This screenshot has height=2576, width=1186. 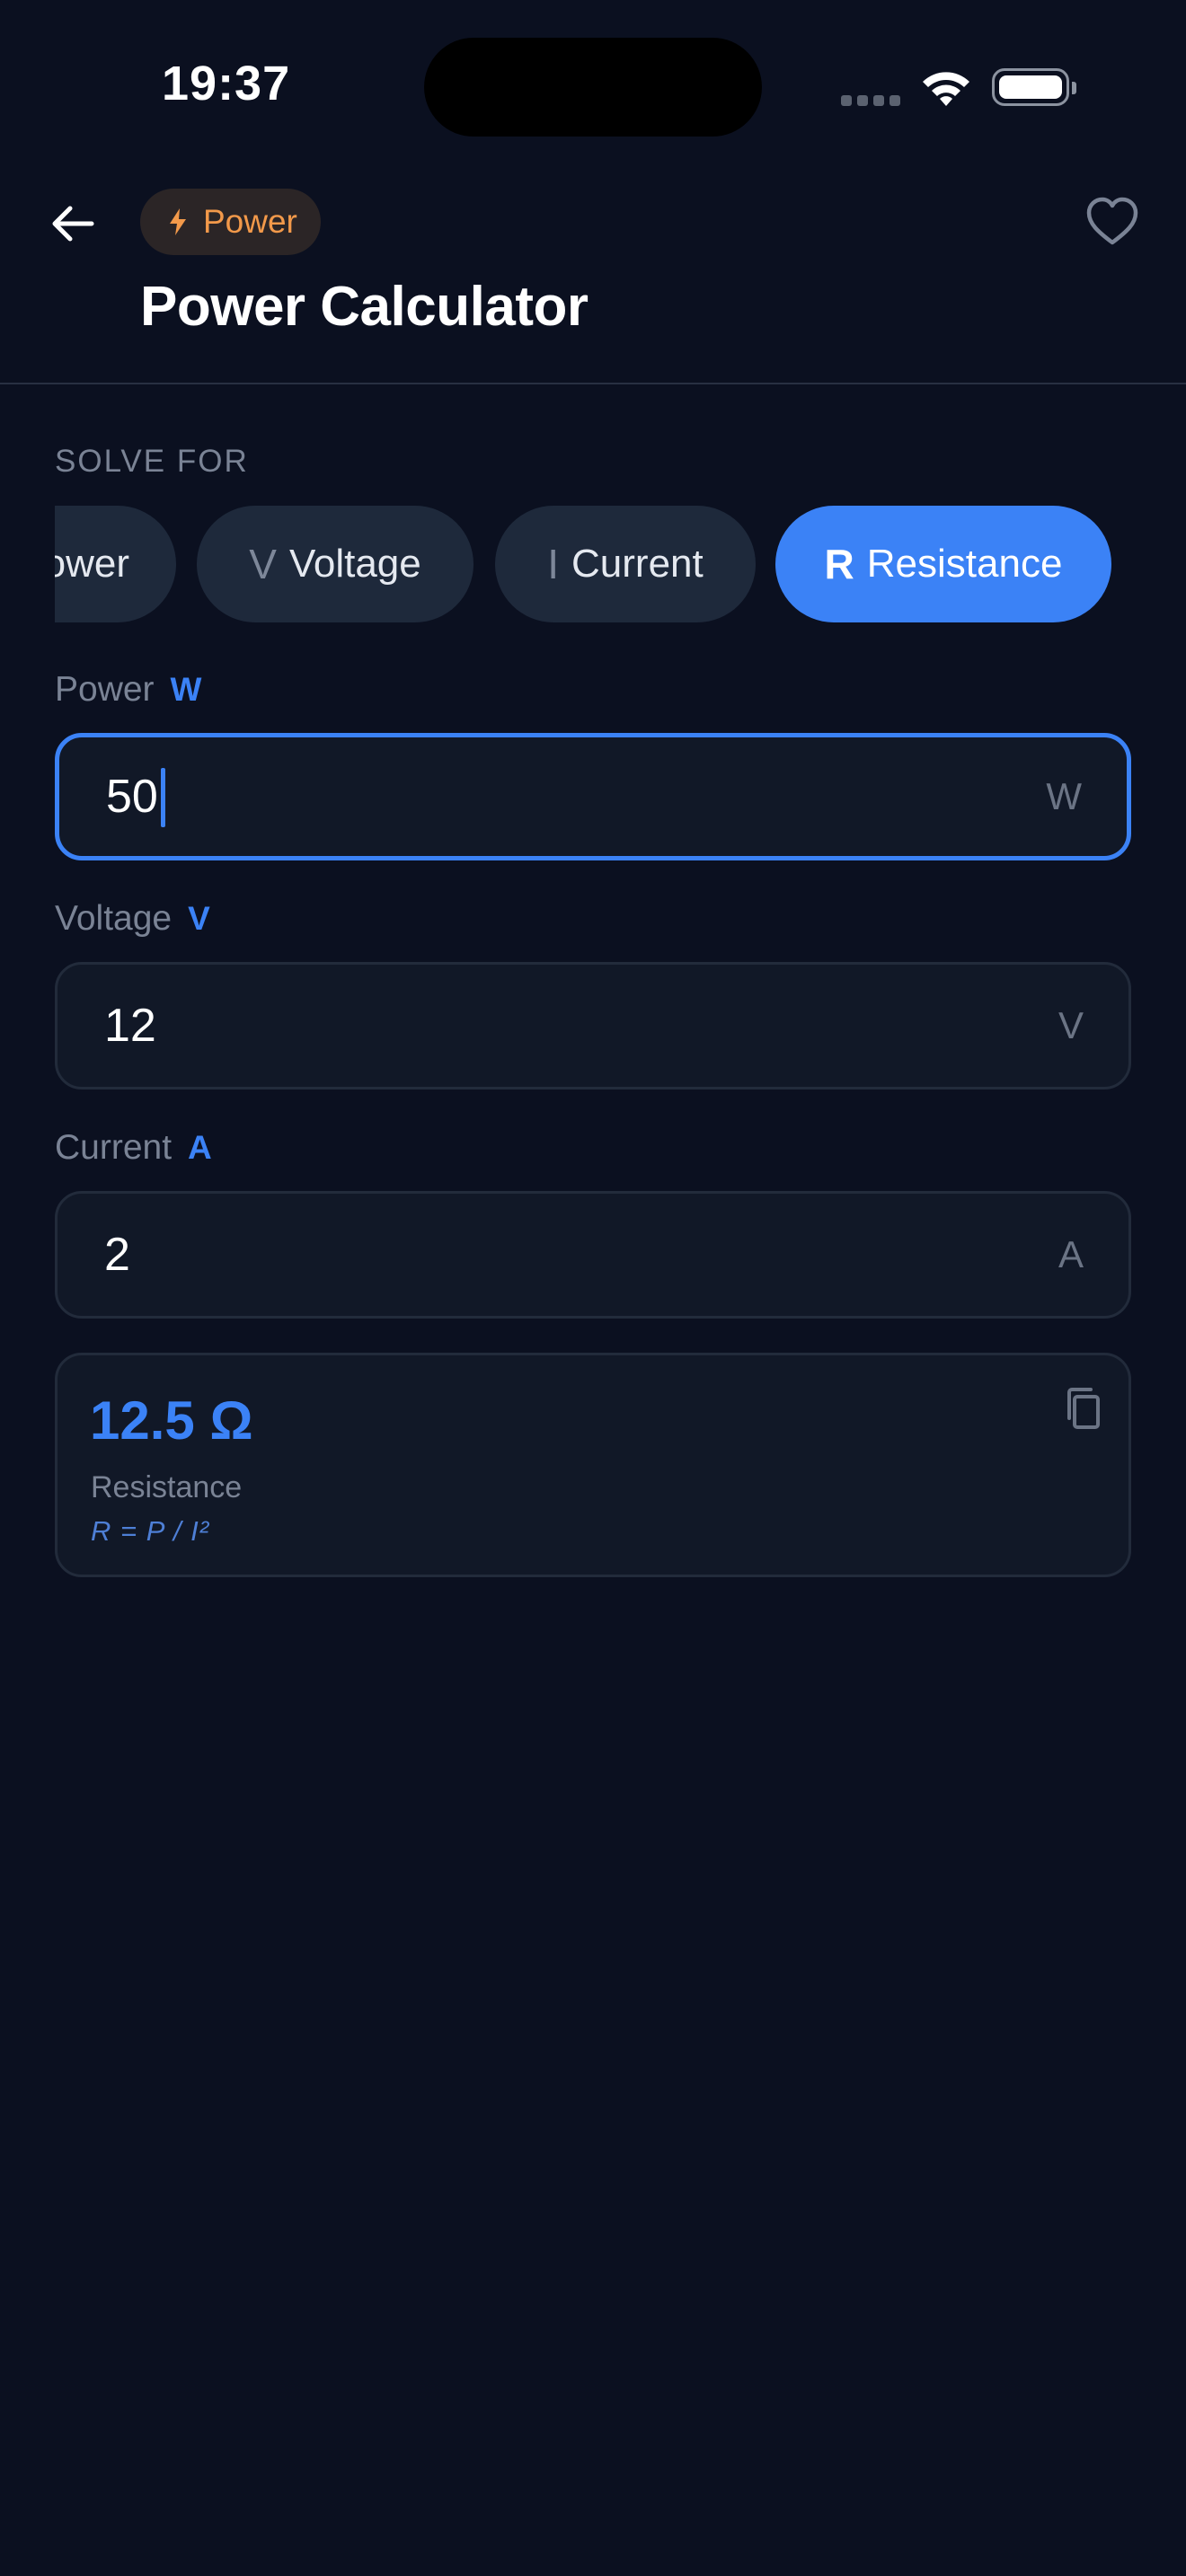 What do you see at coordinates (171, 1420) in the screenshot?
I see `result-value: 12.5 Ω` at bounding box center [171, 1420].